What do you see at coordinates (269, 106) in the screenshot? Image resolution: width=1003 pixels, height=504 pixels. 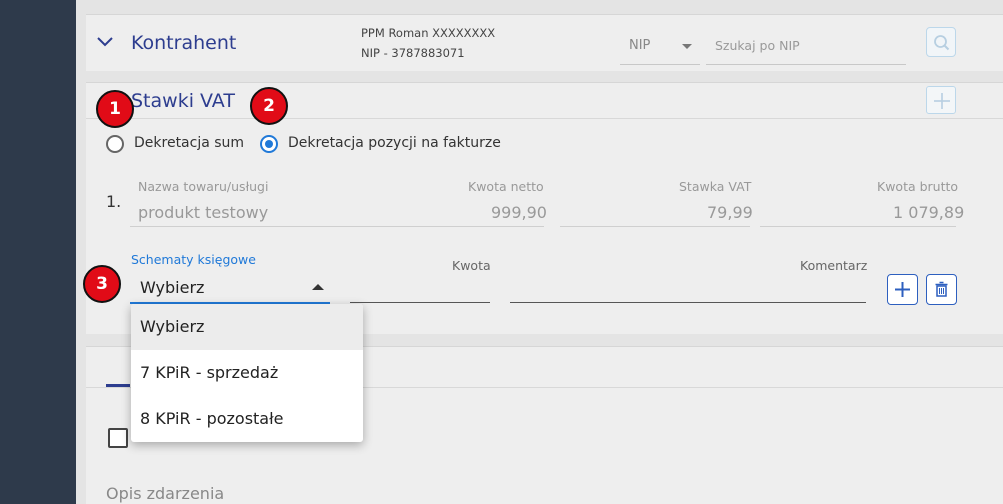 I see `annotation-badge-2: 2` at bounding box center [269, 106].